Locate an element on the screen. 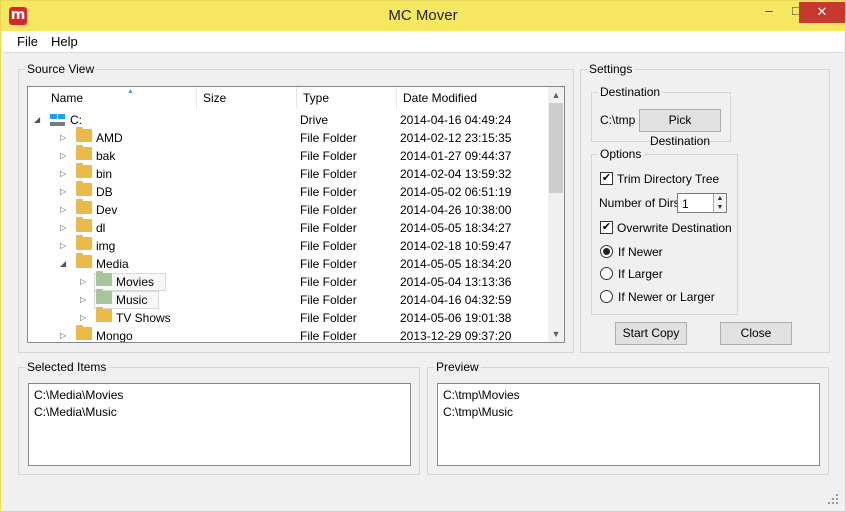 The height and width of the screenshot is (512, 846). start-copy-button: Start Copy is located at coordinates (651, 333).